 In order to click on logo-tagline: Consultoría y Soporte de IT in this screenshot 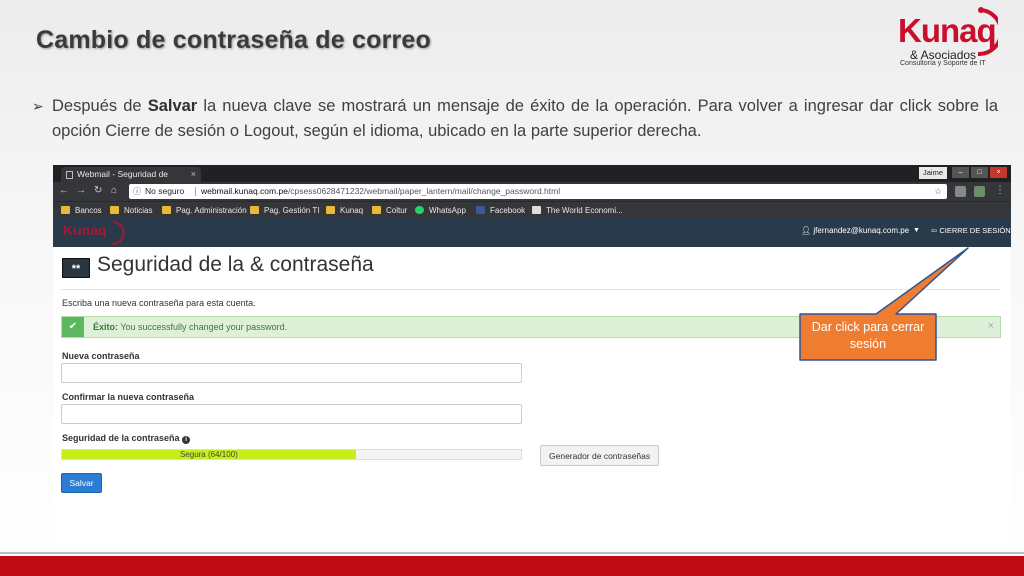, I will do `click(943, 63)`.